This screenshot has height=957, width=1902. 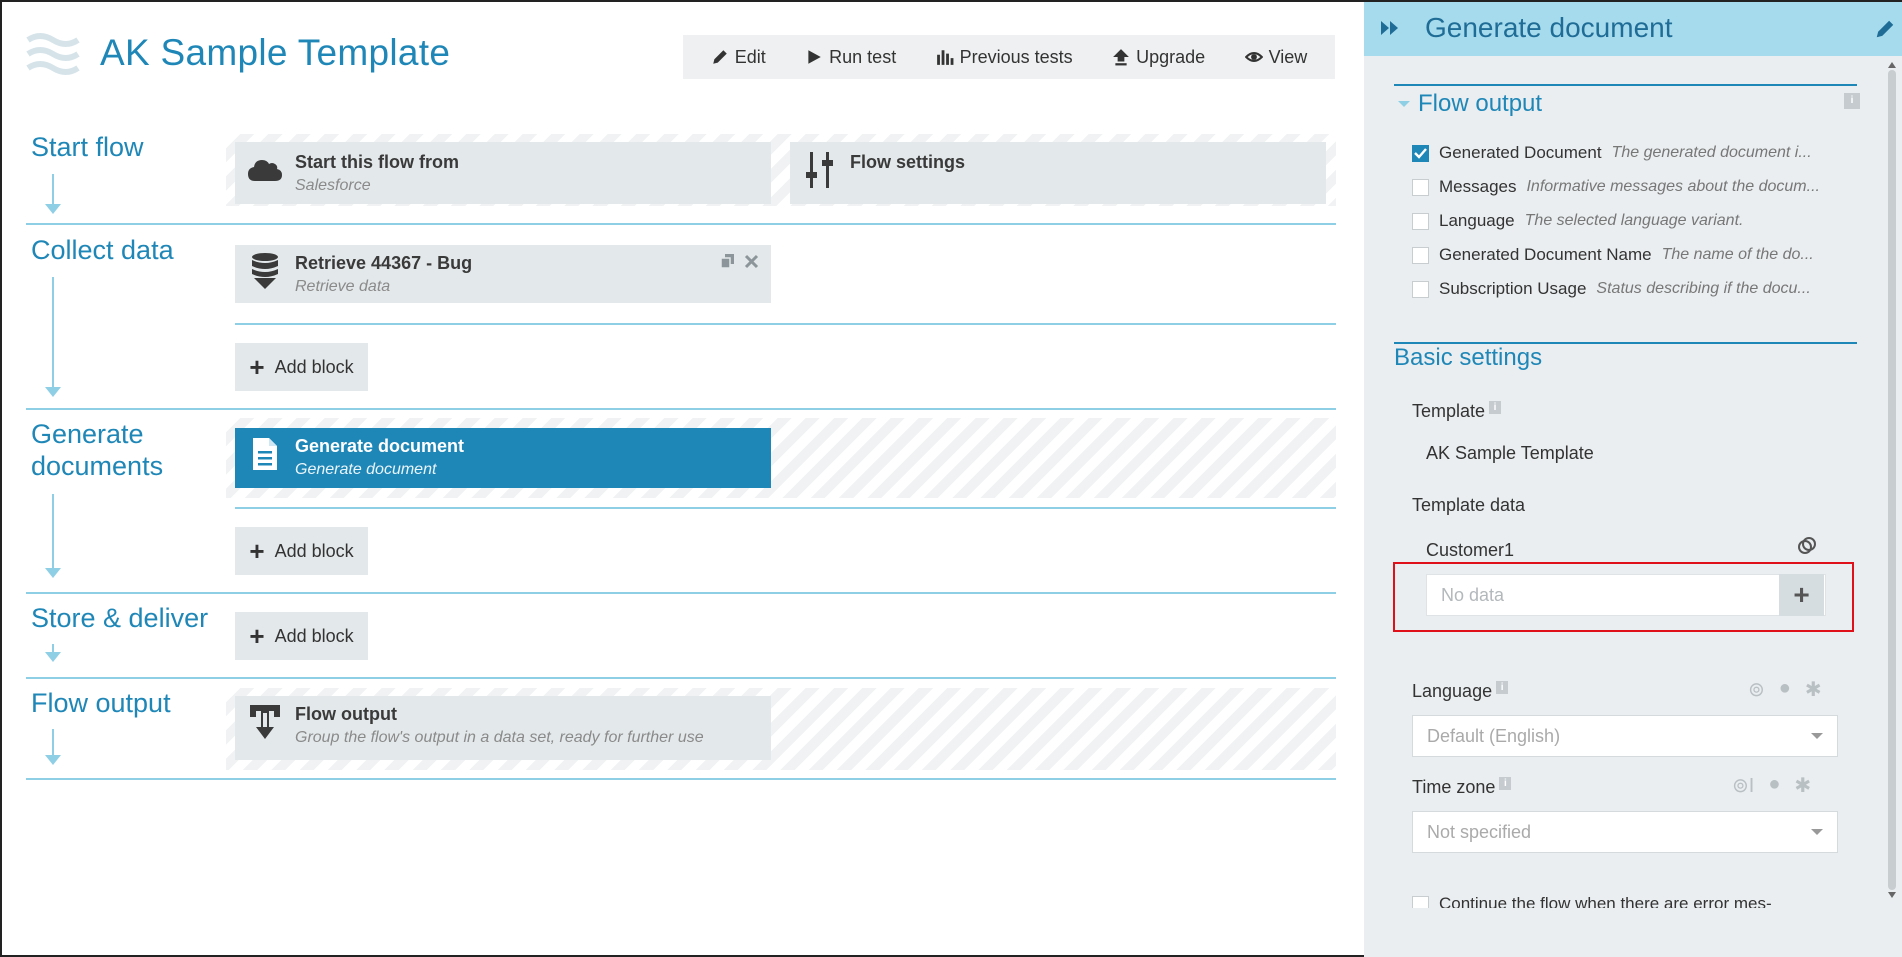 I want to click on add-block-button-collect: + Add block, so click(x=301, y=367).